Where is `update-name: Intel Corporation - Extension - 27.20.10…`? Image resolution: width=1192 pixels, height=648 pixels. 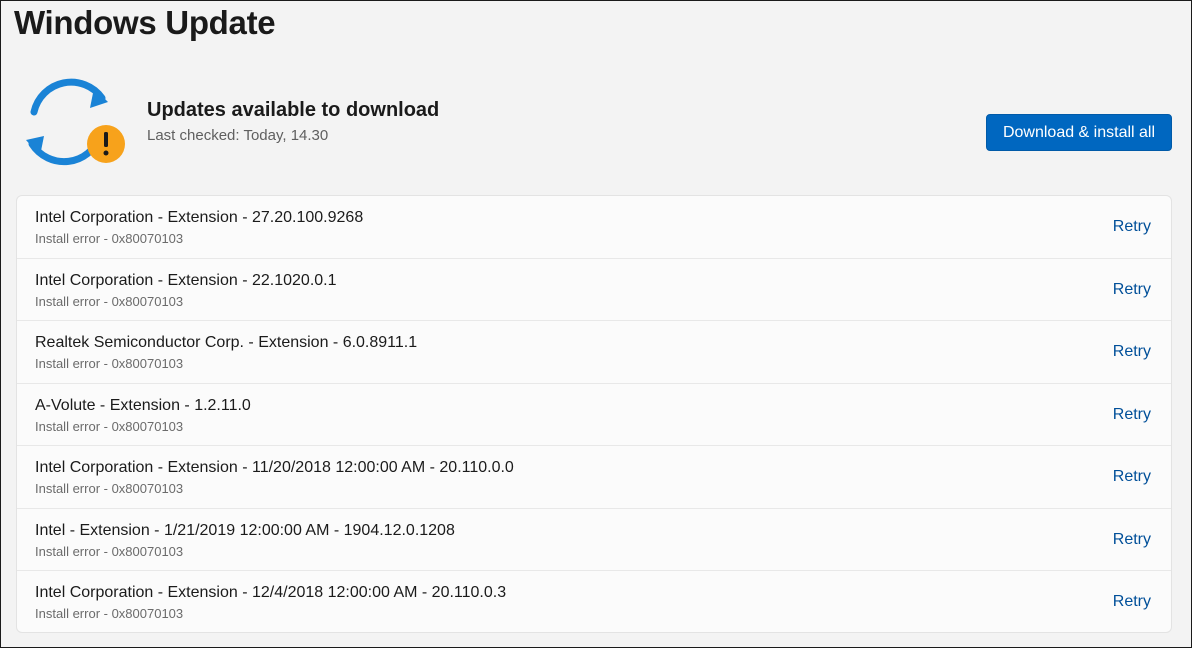 update-name: Intel Corporation - Extension - 27.20.10… is located at coordinates (199, 217).